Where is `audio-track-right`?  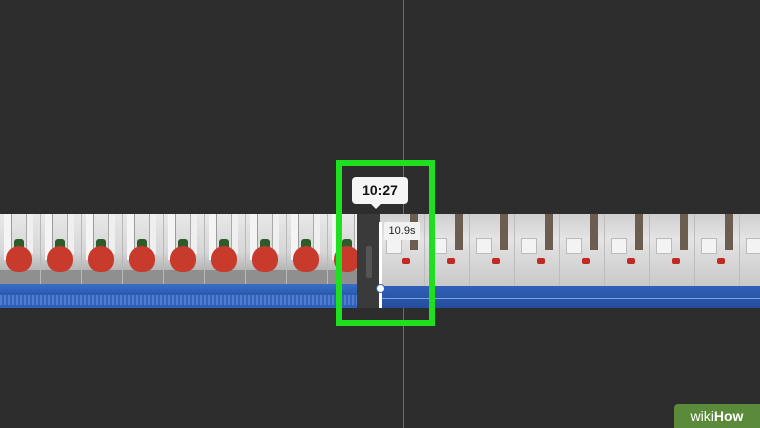 audio-track-right is located at coordinates (570, 297).